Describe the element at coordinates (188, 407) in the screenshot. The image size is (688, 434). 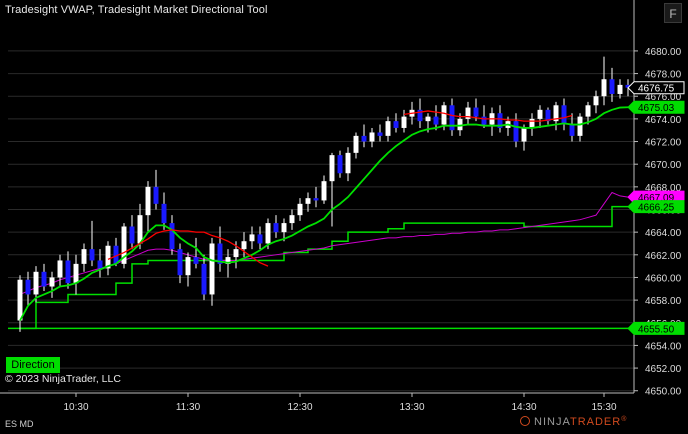
I see `x-tick-label: 11:30` at that location.